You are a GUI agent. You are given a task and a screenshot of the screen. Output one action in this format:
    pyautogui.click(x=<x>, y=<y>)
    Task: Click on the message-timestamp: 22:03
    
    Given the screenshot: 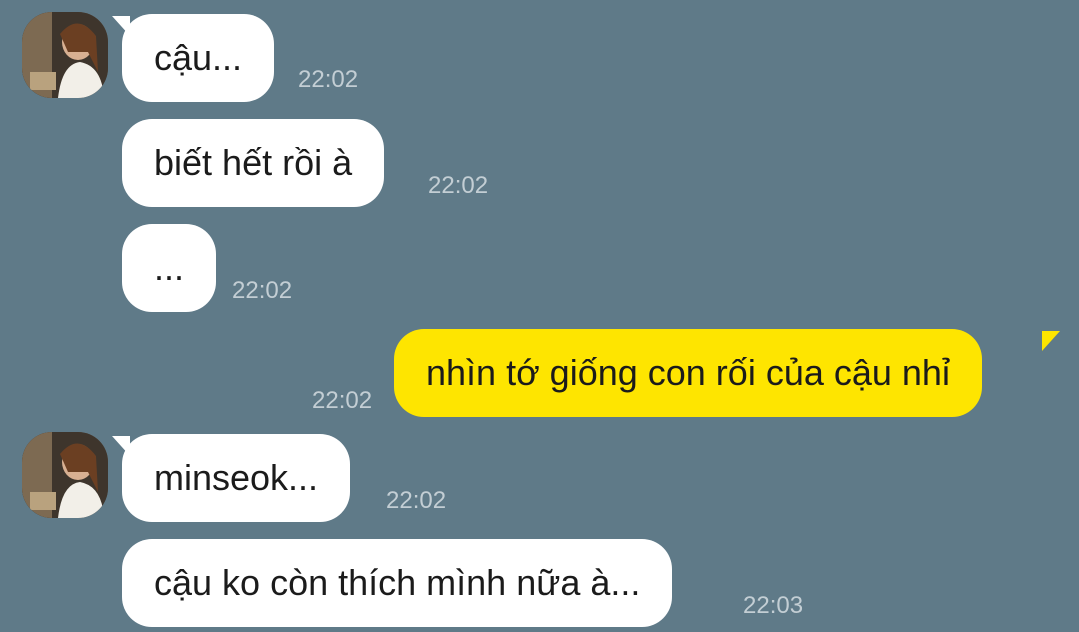 What is the action you would take?
    pyautogui.click(x=773, y=605)
    